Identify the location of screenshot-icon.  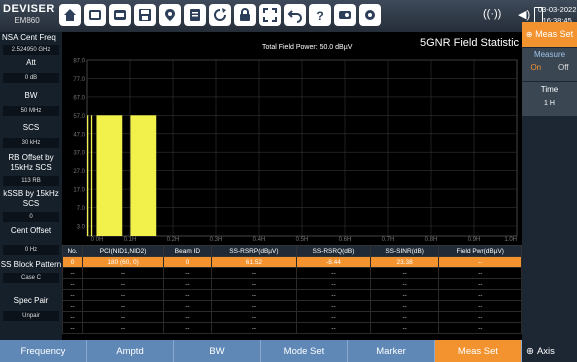
(95, 15).